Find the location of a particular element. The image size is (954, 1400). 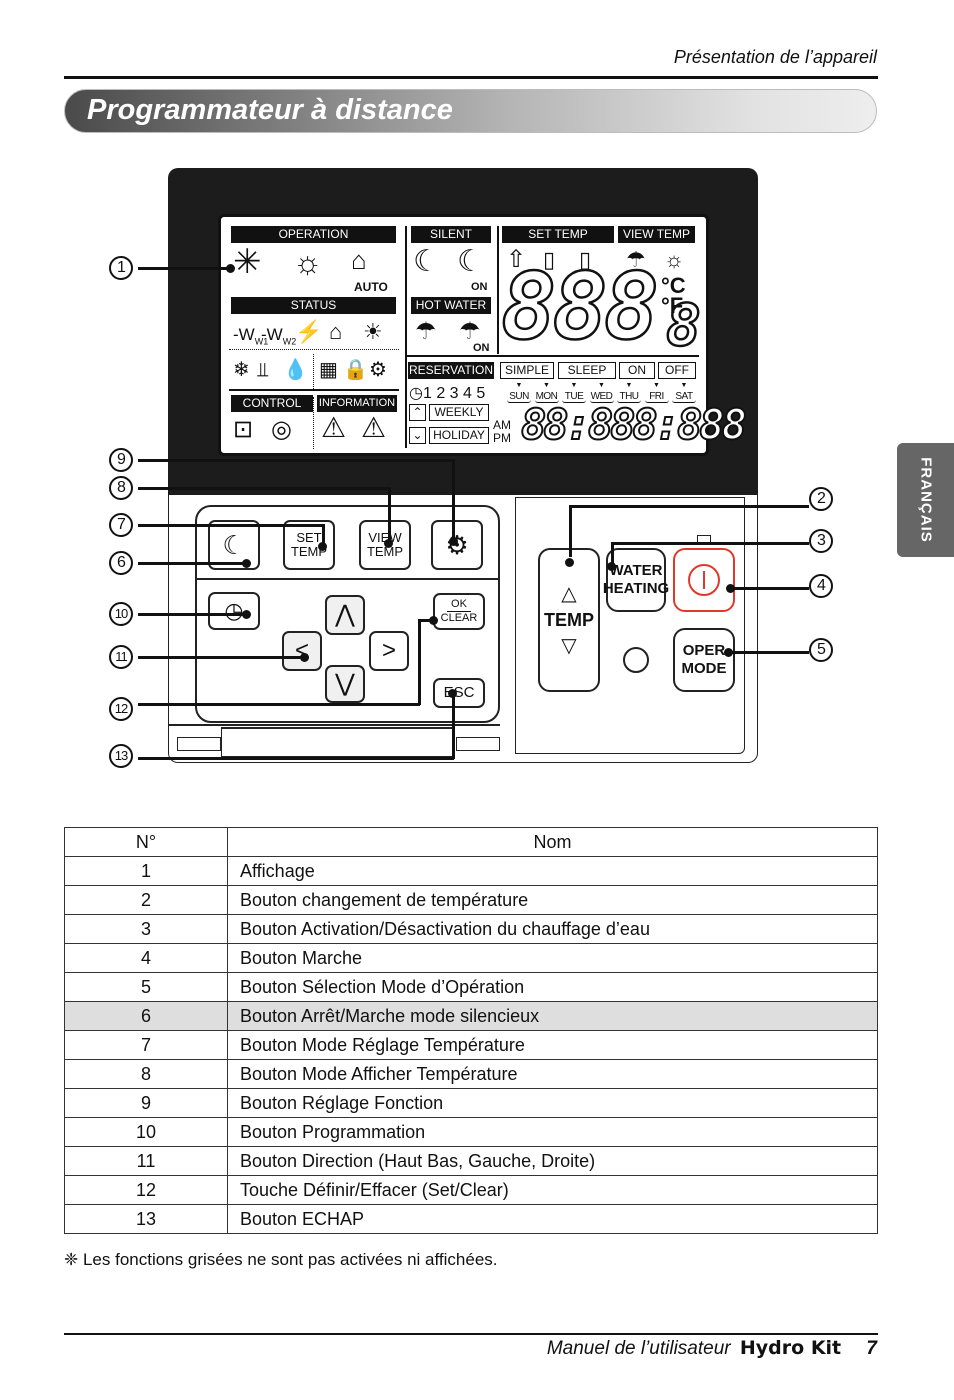

program-button: ◷ is located at coordinates (234, 611).